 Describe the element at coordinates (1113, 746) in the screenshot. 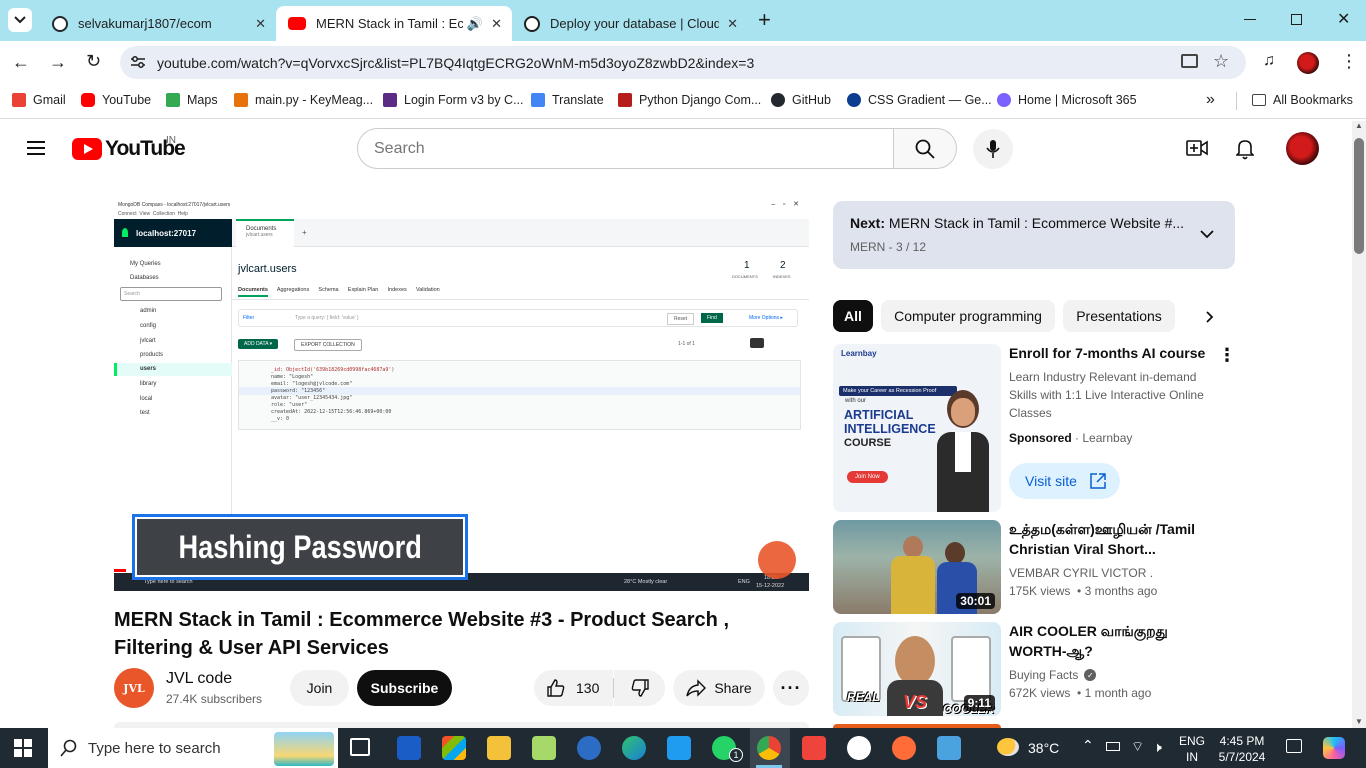

I see `battery-icon` at that location.